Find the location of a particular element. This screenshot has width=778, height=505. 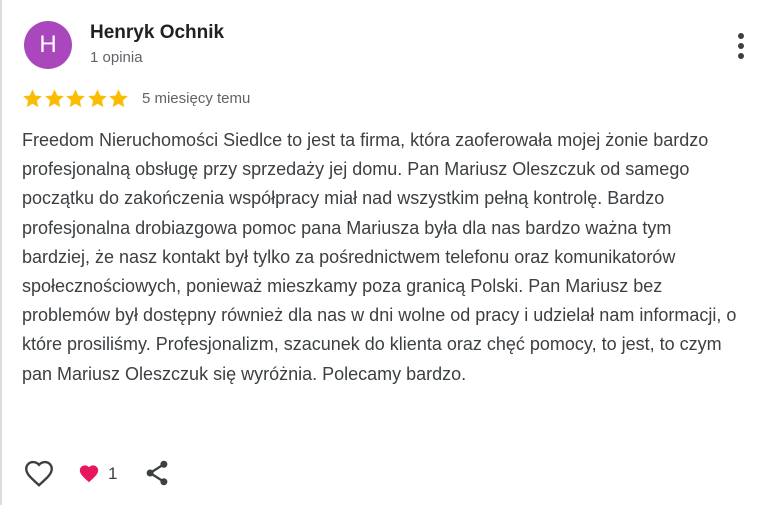

avatar: H is located at coordinates (48, 45).